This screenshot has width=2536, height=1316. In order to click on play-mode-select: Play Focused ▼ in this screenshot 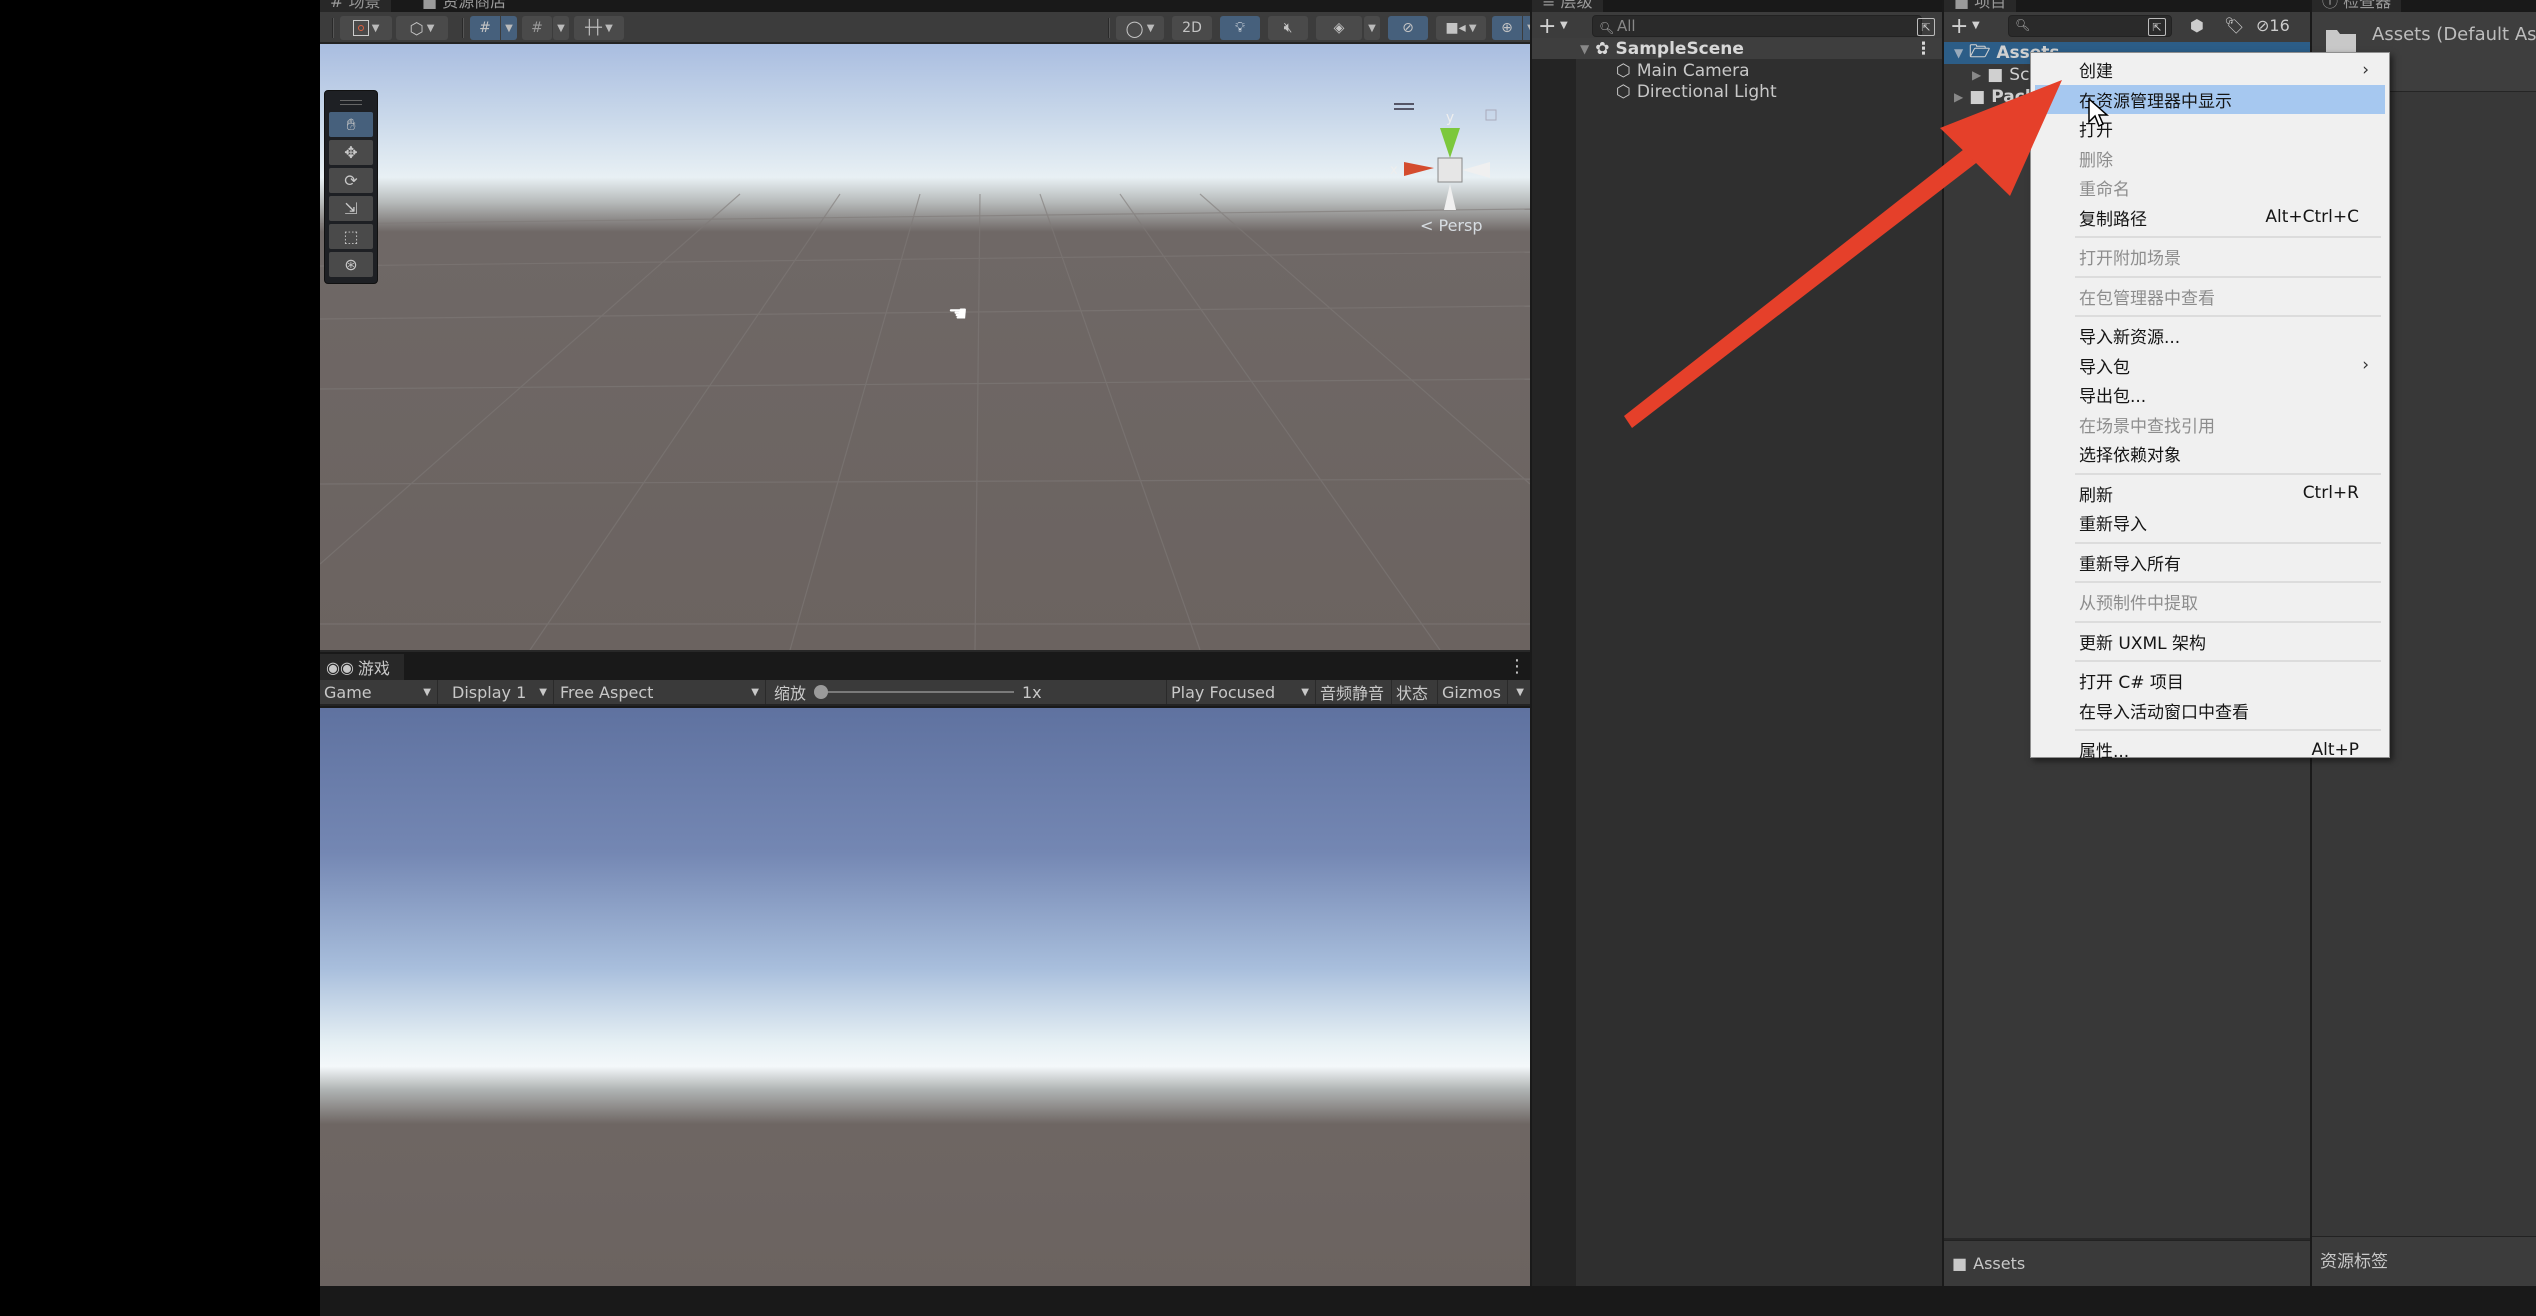, I will do `click(1241, 692)`.